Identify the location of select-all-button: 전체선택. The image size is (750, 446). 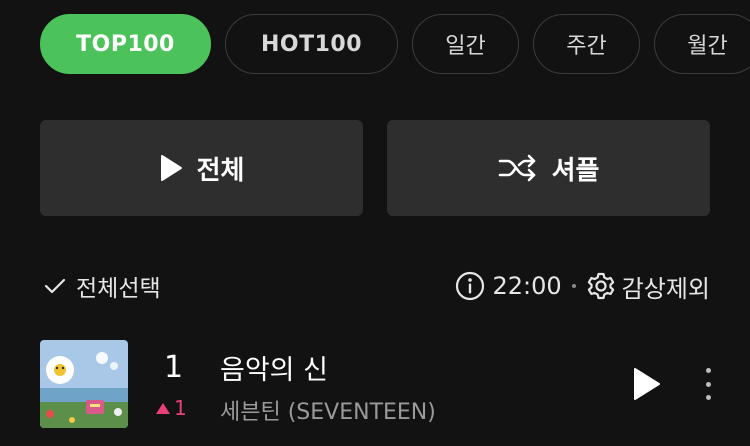
(102, 286).